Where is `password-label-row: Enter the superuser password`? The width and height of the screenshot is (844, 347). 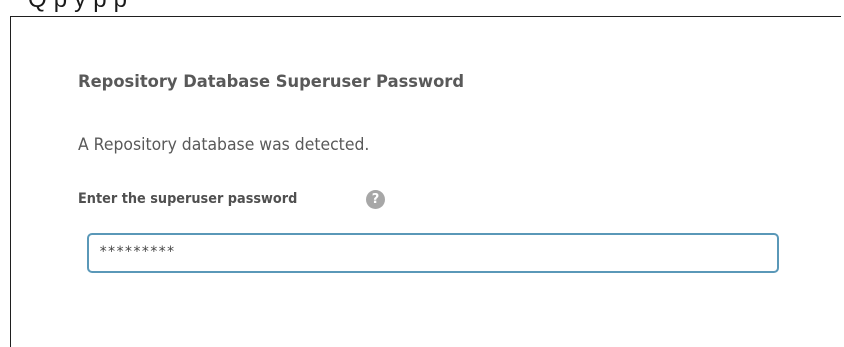 password-label-row: Enter the superuser password is located at coordinates (197, 199).